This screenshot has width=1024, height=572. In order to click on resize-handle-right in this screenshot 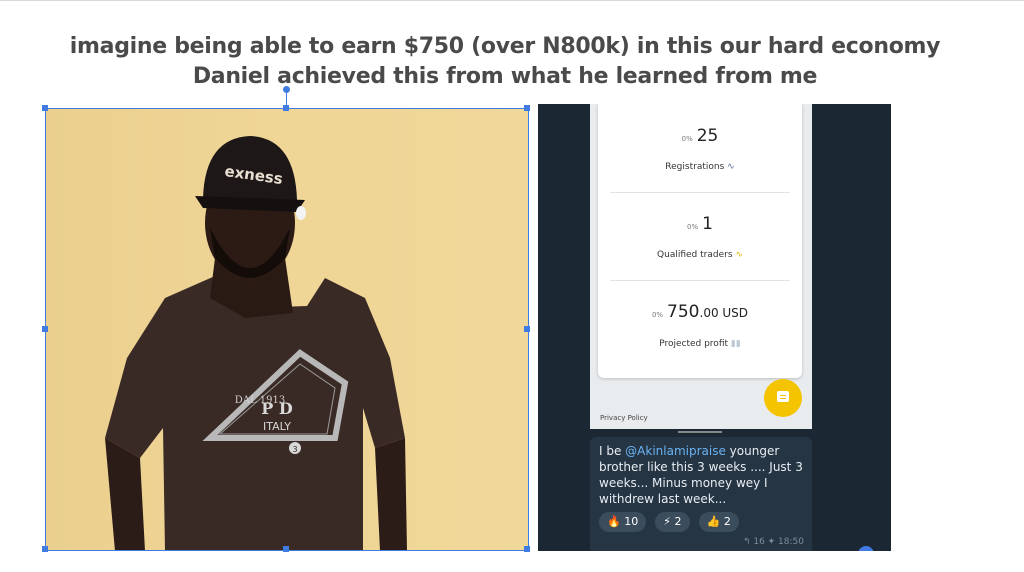, I will do `click(527, 329)`.